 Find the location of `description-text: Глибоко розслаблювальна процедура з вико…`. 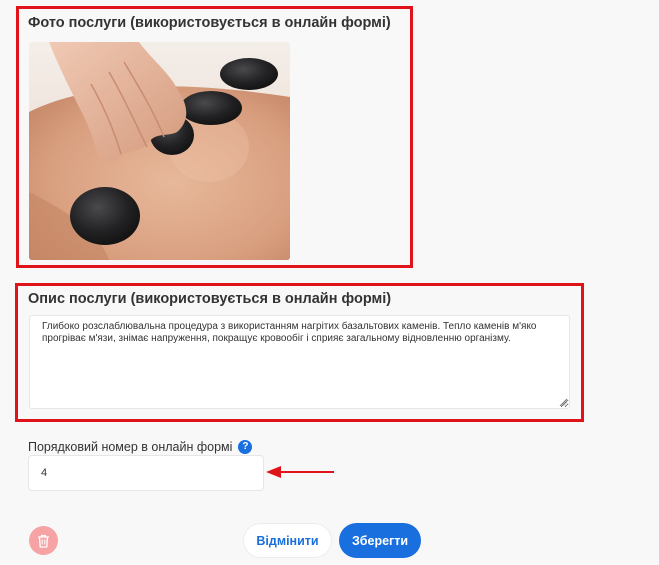

description-text: Глибоко розслаблювальна процедура з вико… is located at coordinates (289, 333).